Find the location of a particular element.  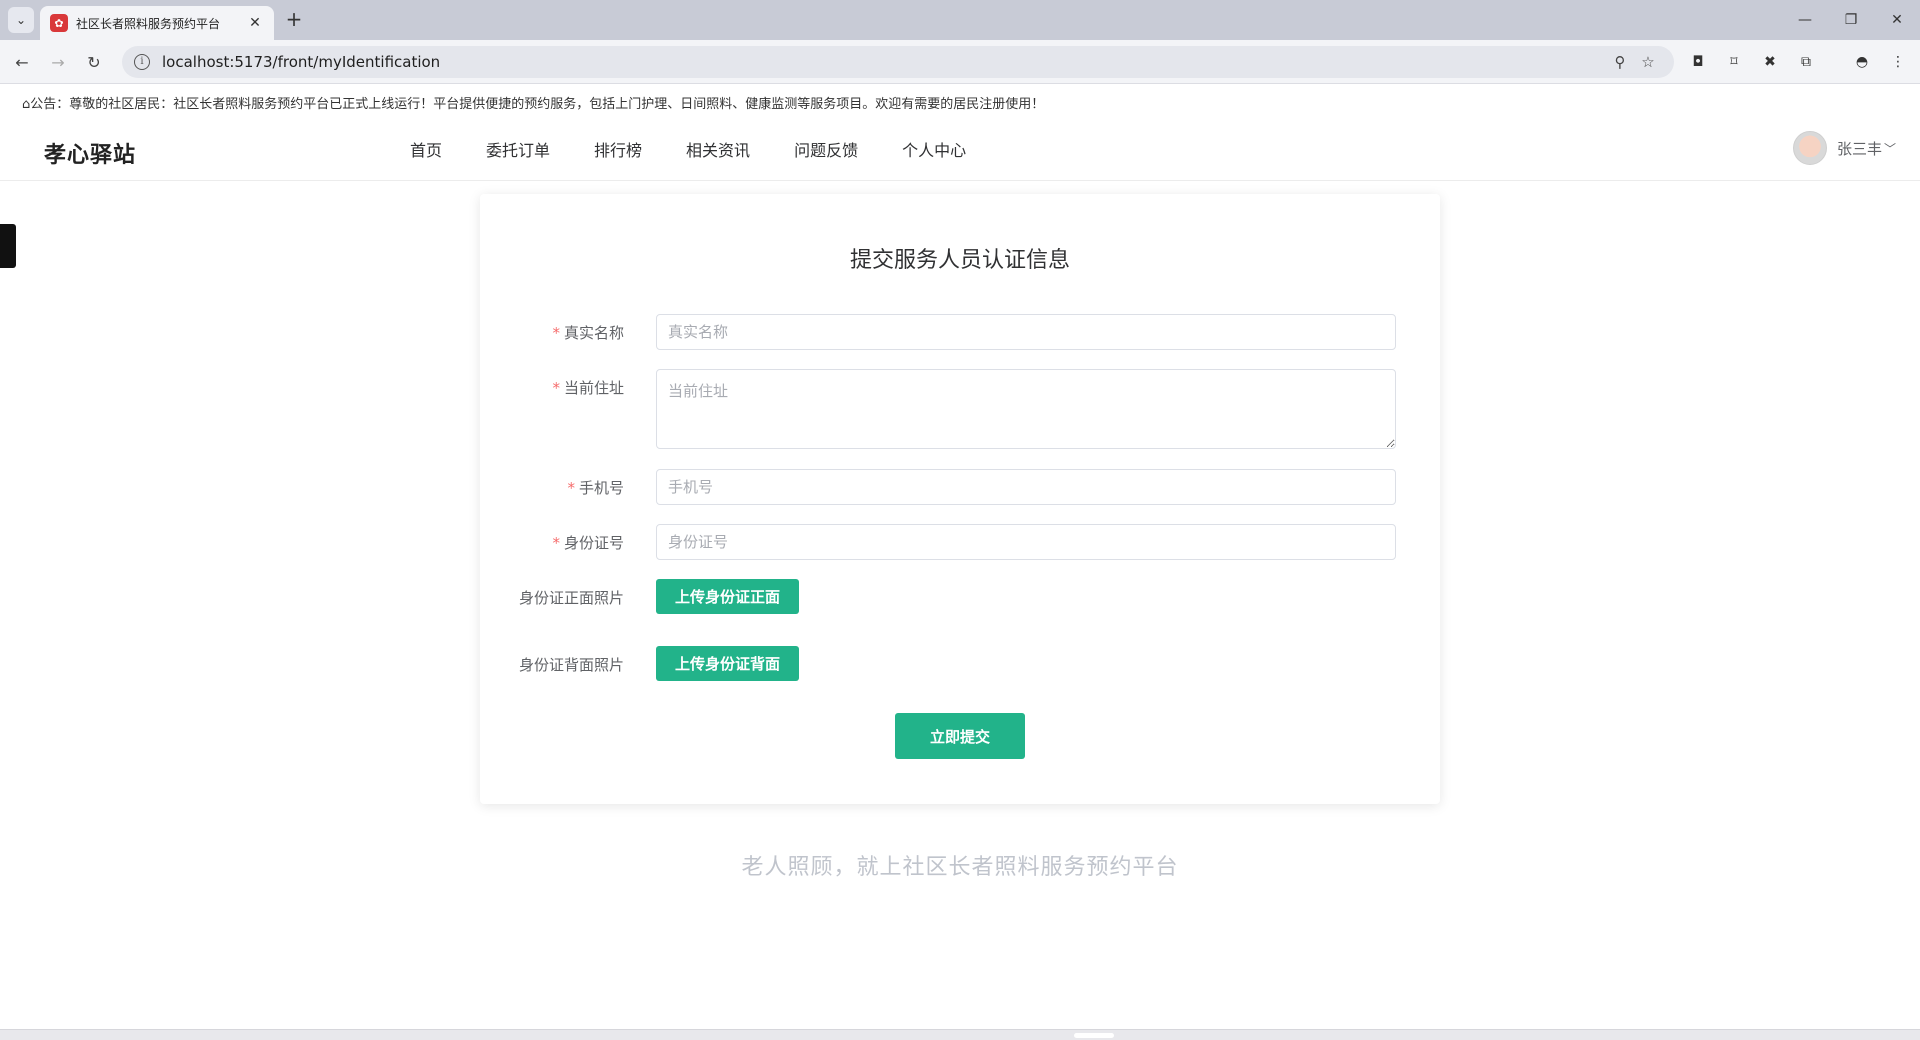

user-name: 张三丰 is located at coordinates (1859, 148).